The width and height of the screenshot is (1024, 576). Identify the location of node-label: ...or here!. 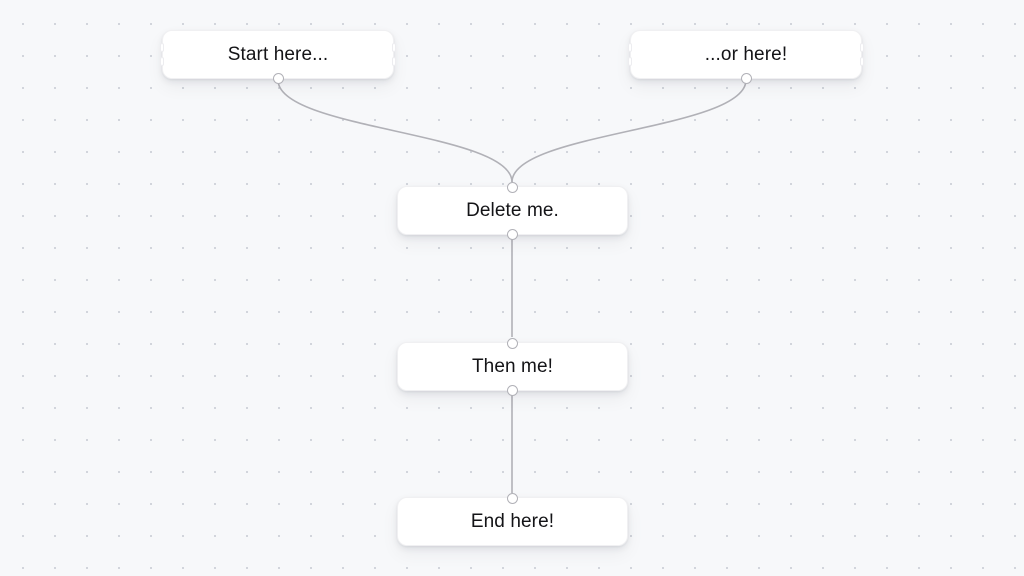
(746, 54).